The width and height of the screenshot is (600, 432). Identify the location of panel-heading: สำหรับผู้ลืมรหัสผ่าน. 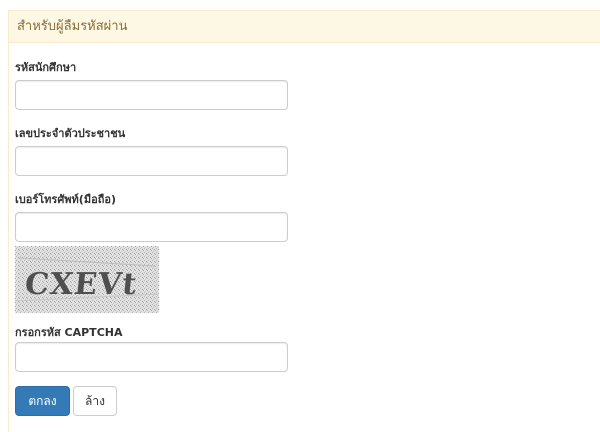
(304, 27).